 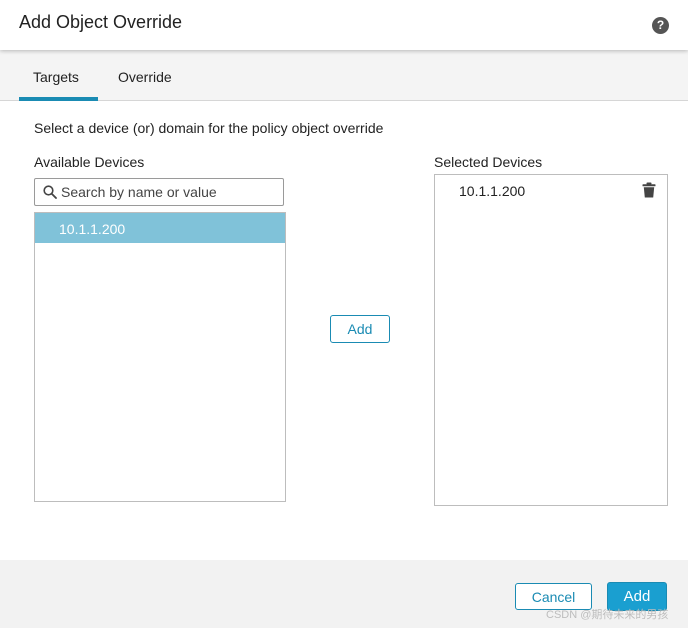 What do you see at coordinates (360, 329) in the screenshot?
I see `add-to-selected-button: Add` at bounding box center [360, 329].